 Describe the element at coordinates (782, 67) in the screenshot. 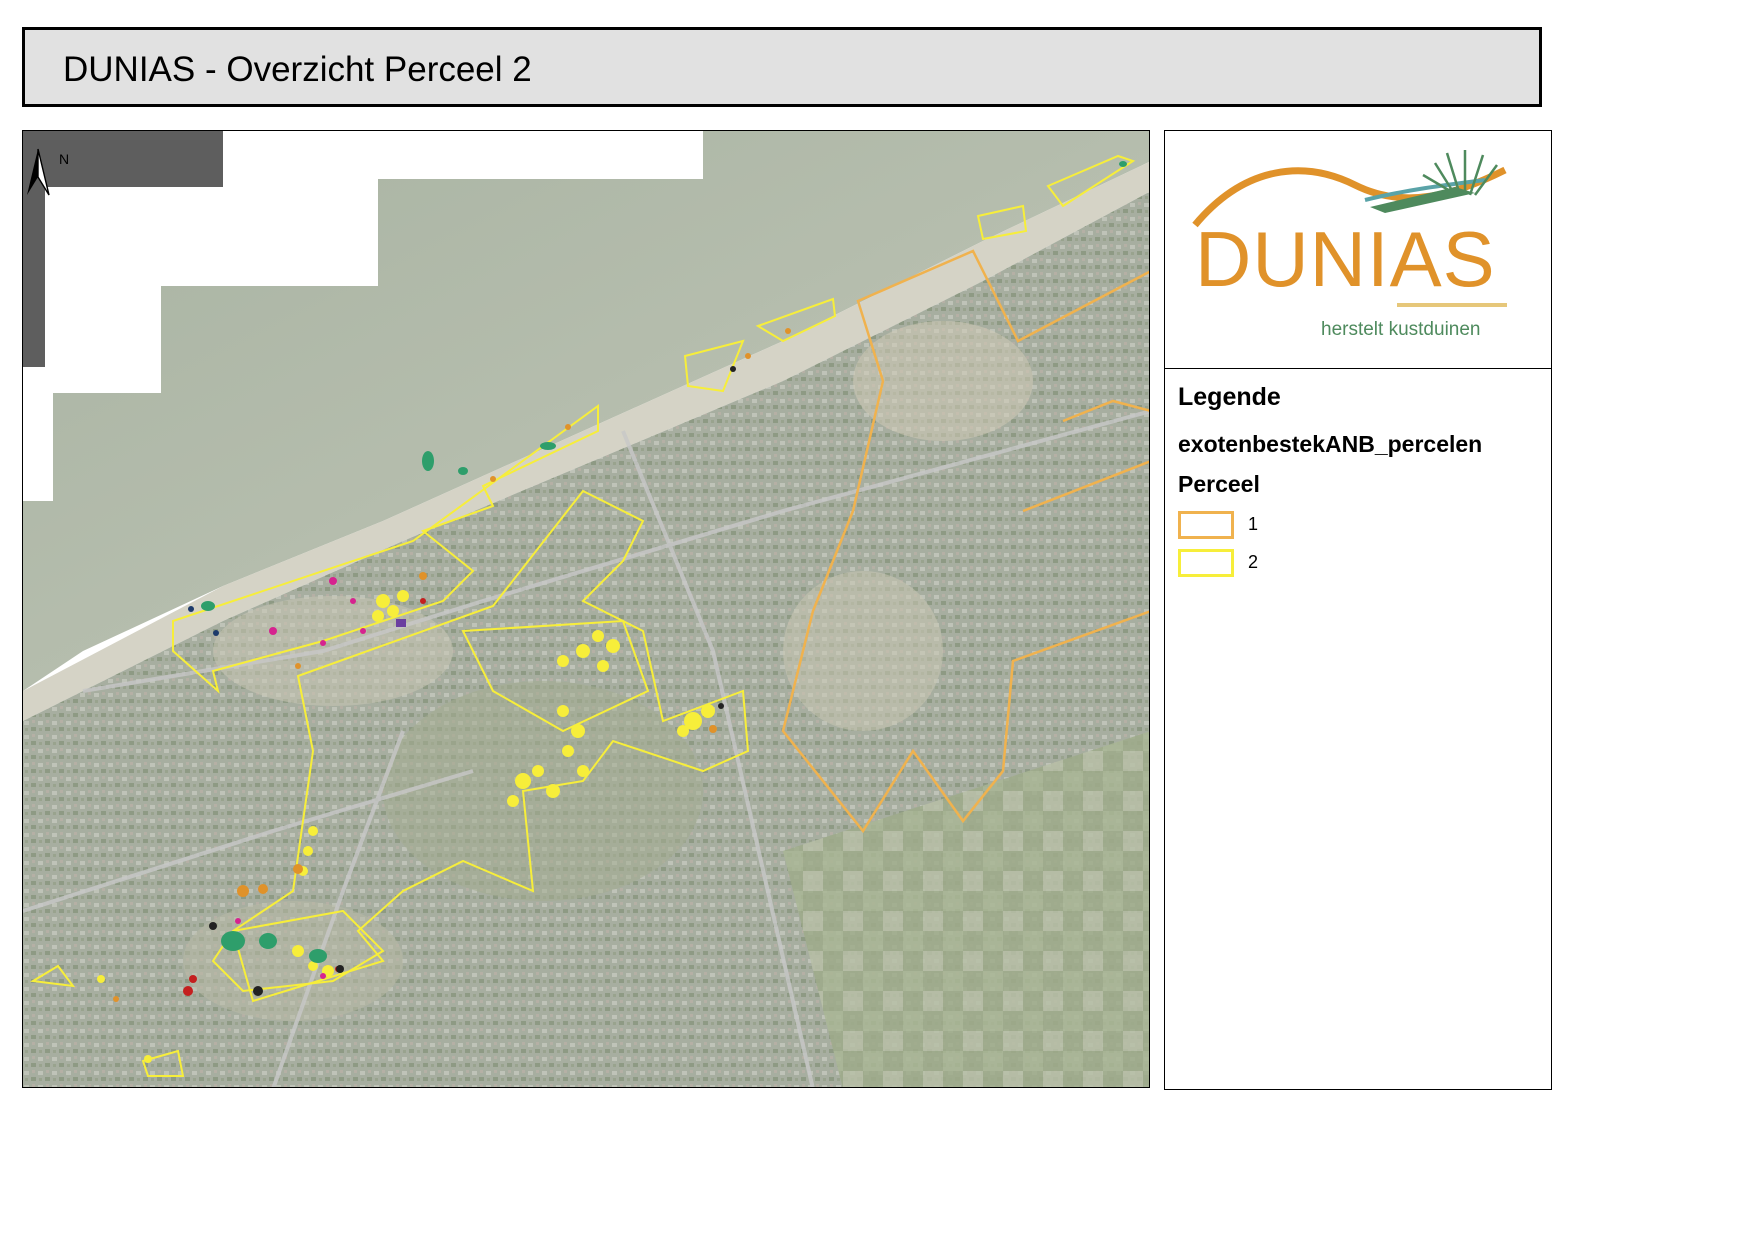

I see `title-bar: DUNIAS - Overzicht Perceel 2` at that location.